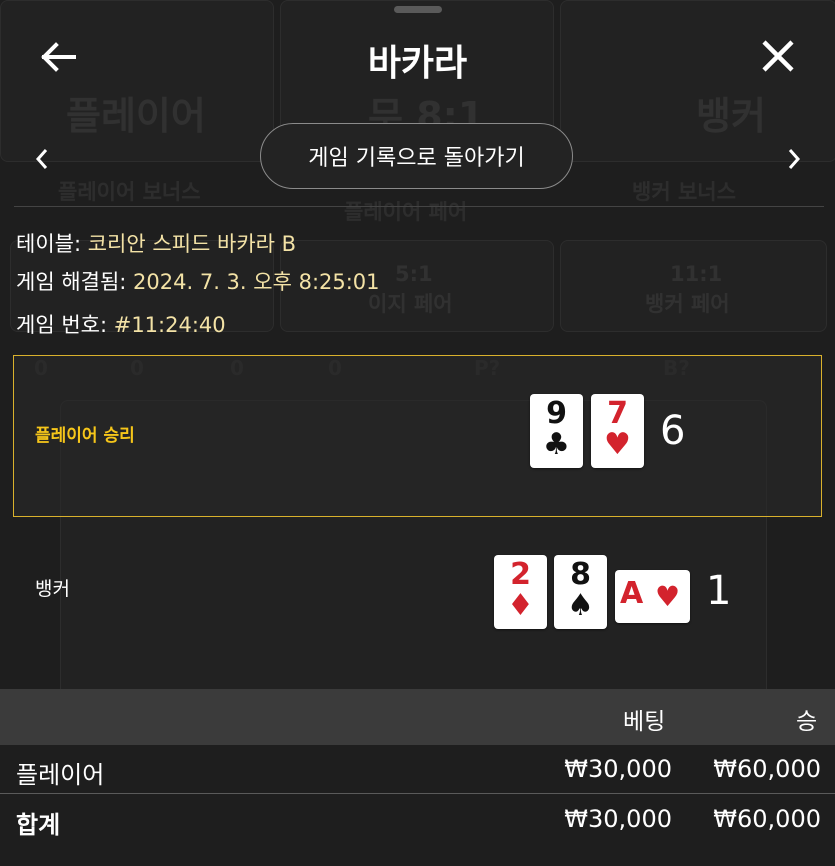 The height and width of the screenshot is (866, 835). What do you see at coordinates (417, 63) in the screenshot?
I see `page-title: 바카라` at bounding box center [417, 63].